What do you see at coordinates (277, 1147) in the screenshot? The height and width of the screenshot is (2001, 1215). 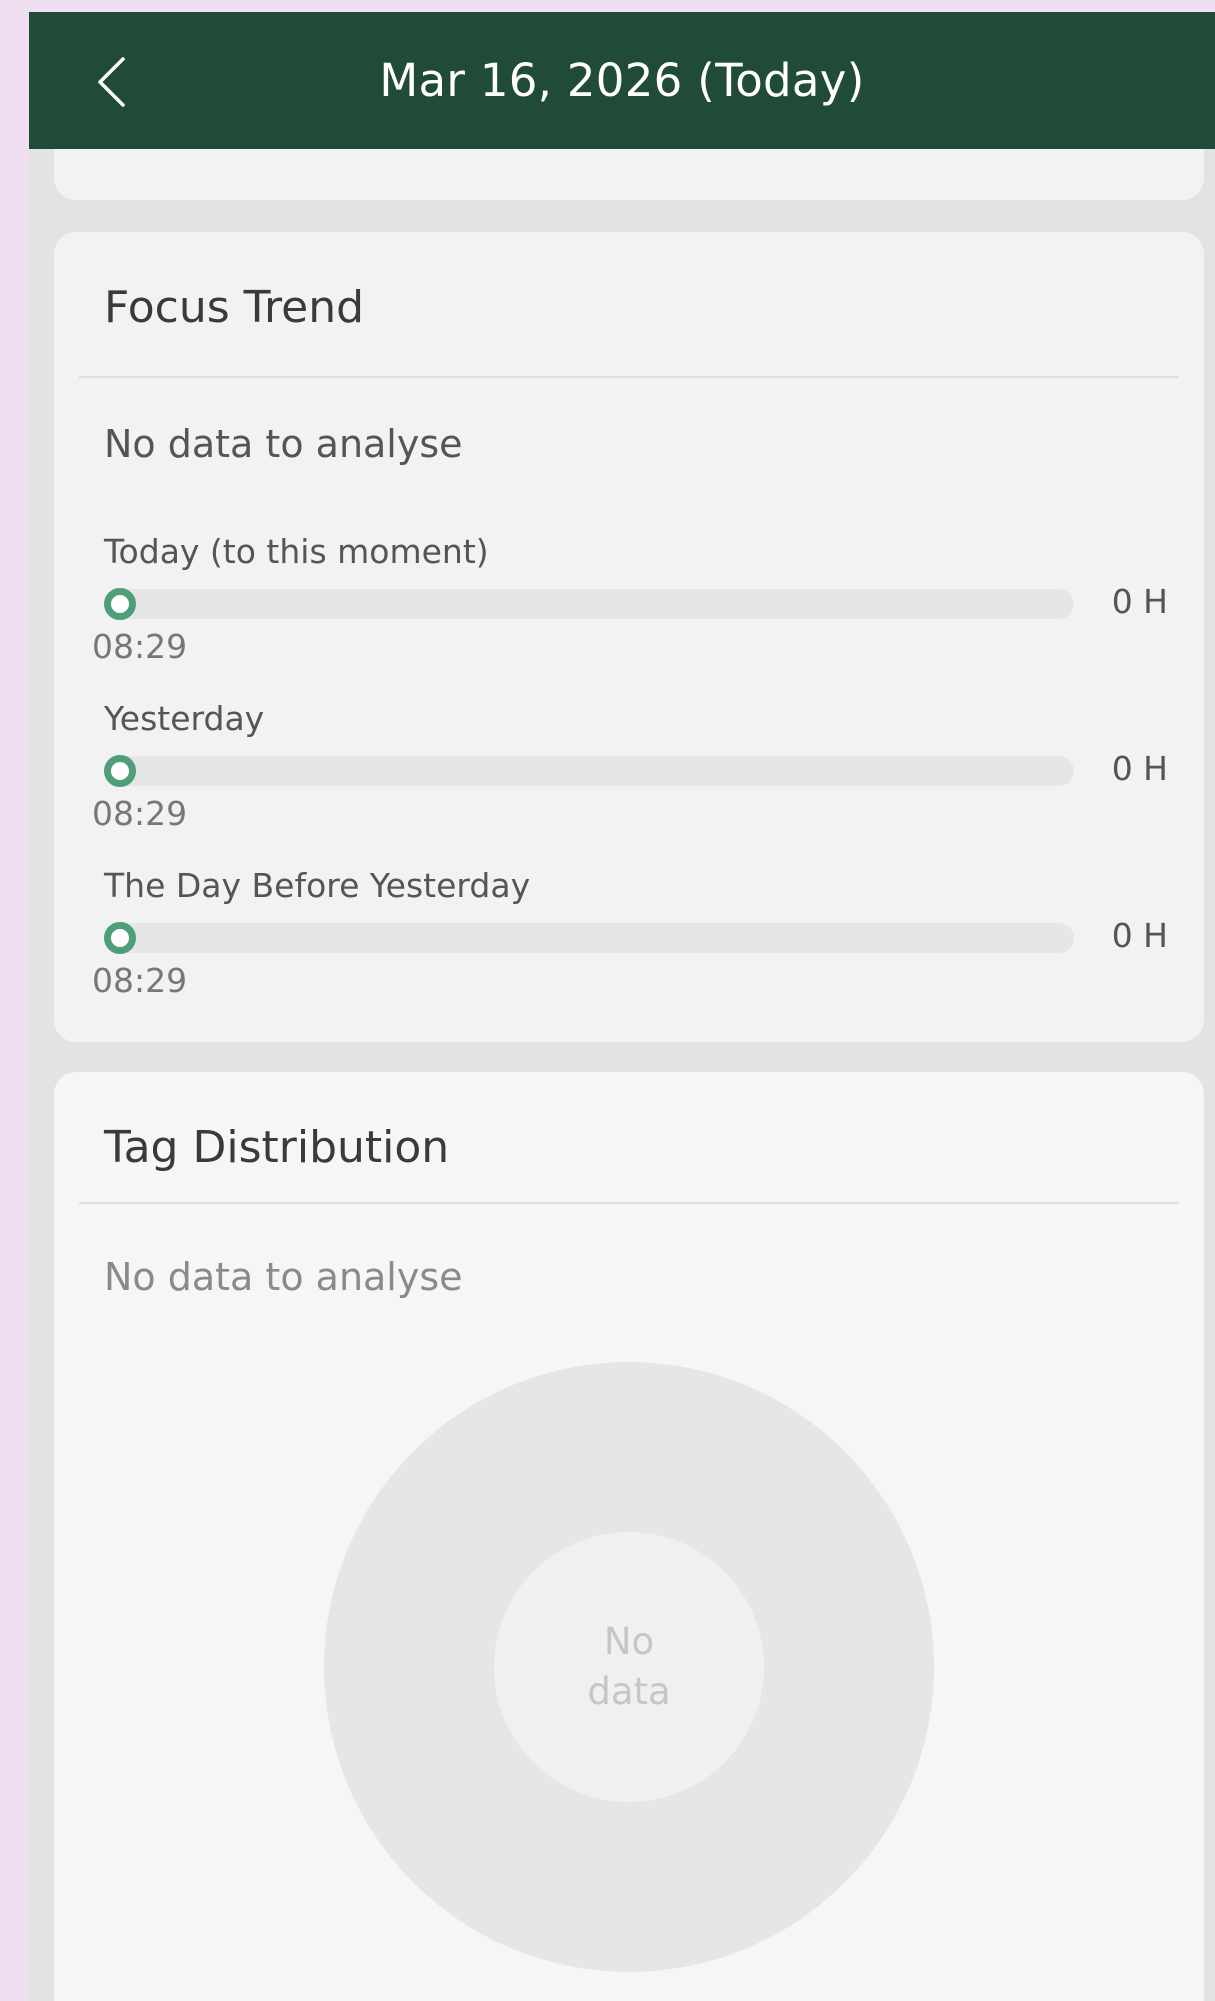 I see `tag-distribution-title: Tag Distribution` at bounding box center [277, 1147].